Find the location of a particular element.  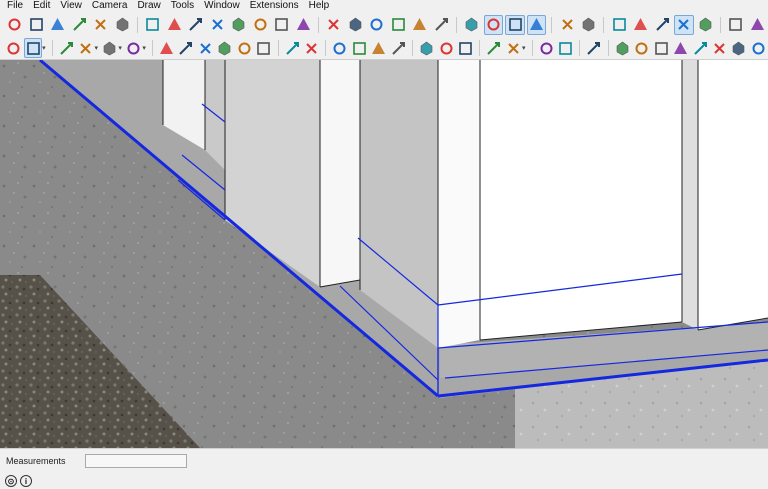

look-around-icon is located at coordinates (304, 25).